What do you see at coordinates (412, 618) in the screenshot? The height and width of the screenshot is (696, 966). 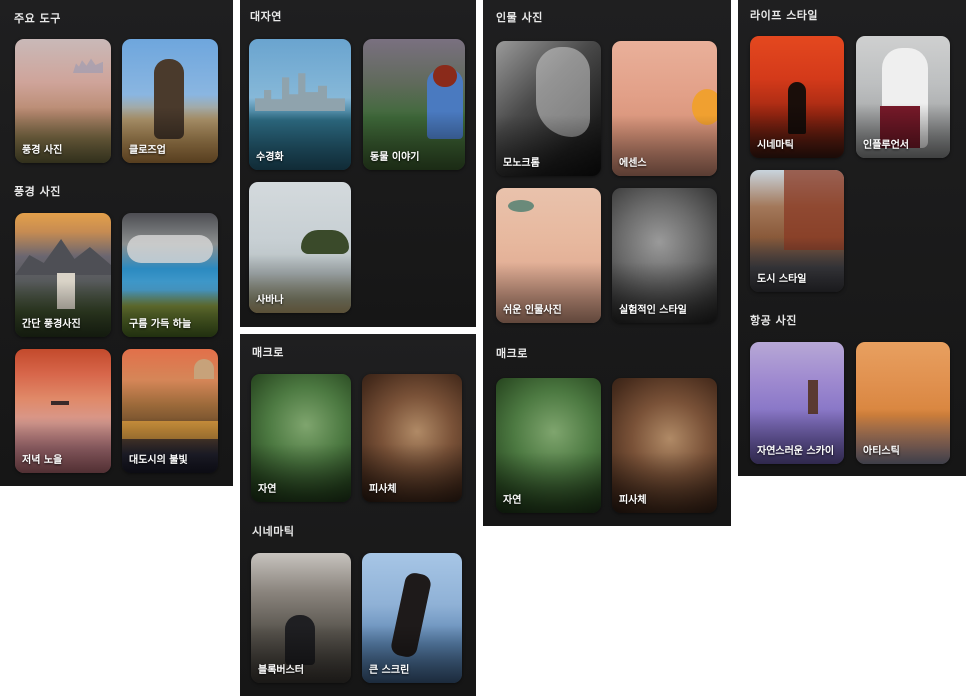 I see `card-big-screen: 큰 스크린` at bounding box center [412, 618].